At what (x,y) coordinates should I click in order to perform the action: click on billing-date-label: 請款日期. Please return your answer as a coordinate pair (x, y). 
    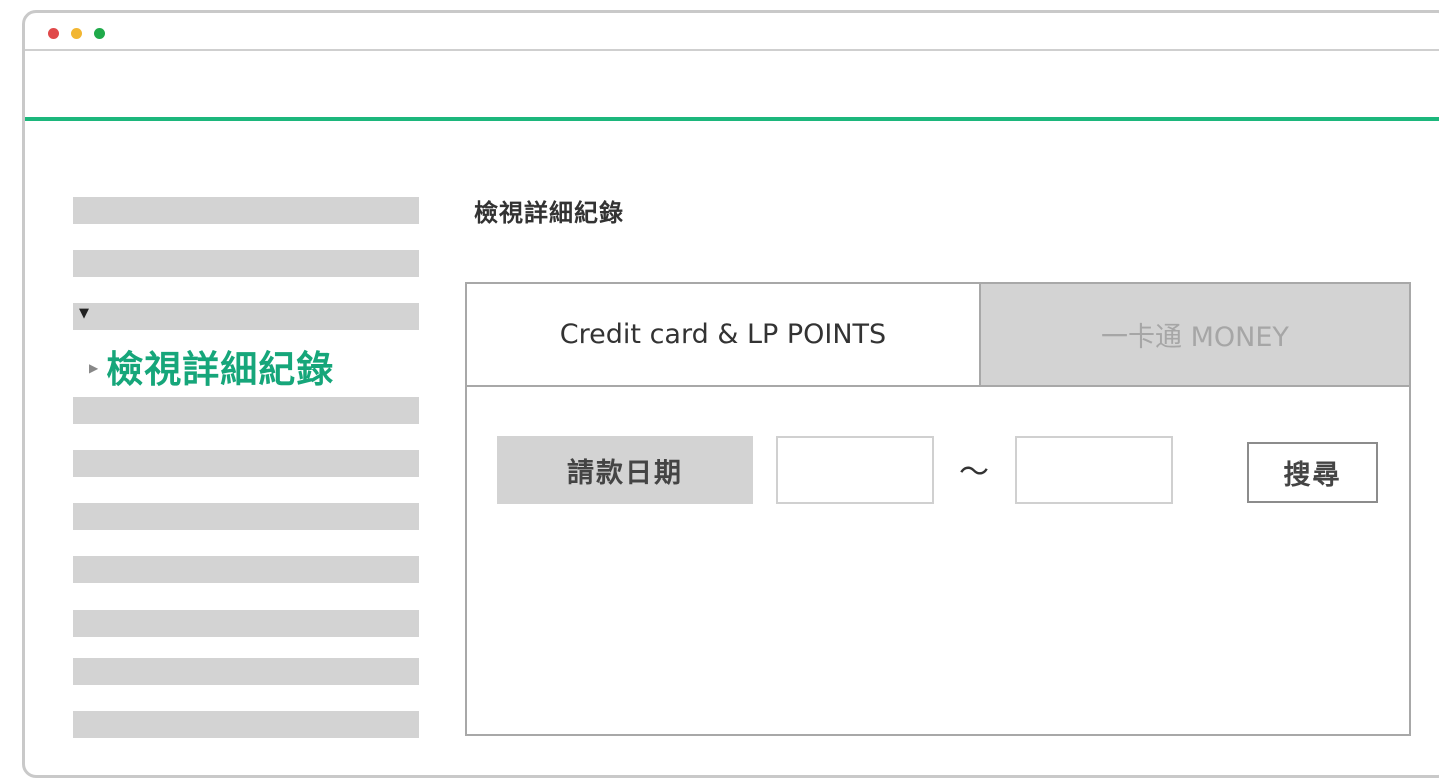
    Looking at the image, I should click on (625, 470).